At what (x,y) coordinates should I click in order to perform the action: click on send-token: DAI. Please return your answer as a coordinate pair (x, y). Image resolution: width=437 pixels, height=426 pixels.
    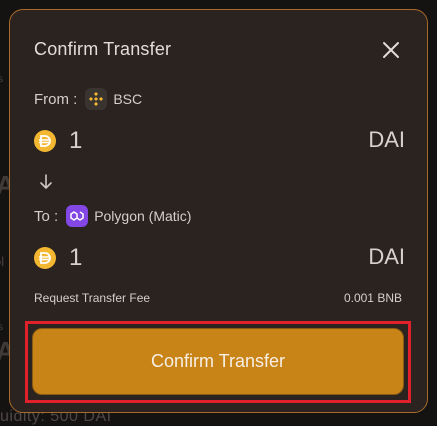
    Looking at the image, I should click on (386, 140).